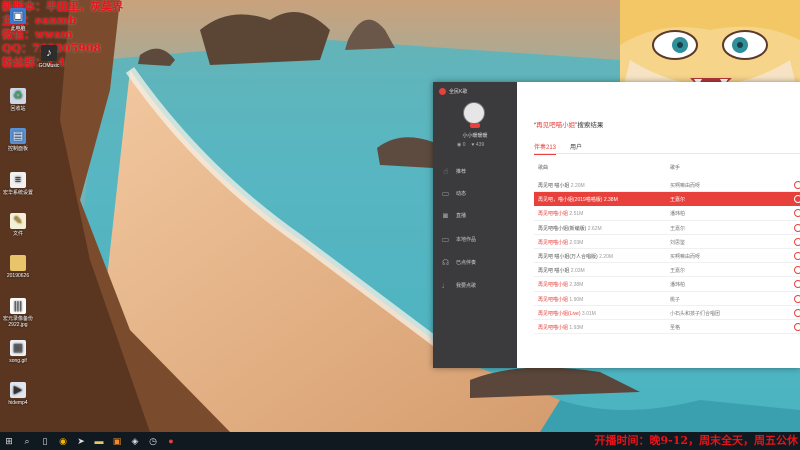 The image size is (800, 450). Describe the element at coordinates (667, 242) in the screenshot. I see `result-row: 再见吧喵小姐 2.03M 刘思鉴` at that location.